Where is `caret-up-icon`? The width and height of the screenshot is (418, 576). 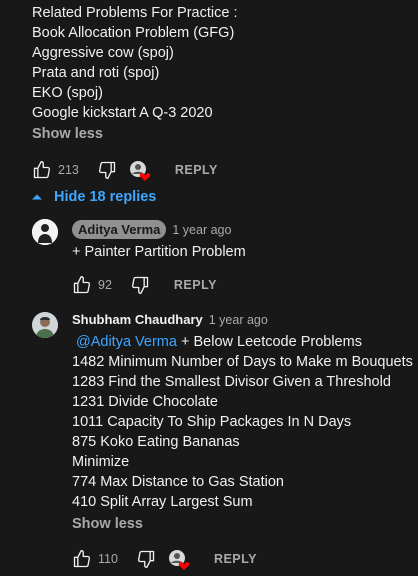 caret-up-icon is located at coordinates (37, 197).